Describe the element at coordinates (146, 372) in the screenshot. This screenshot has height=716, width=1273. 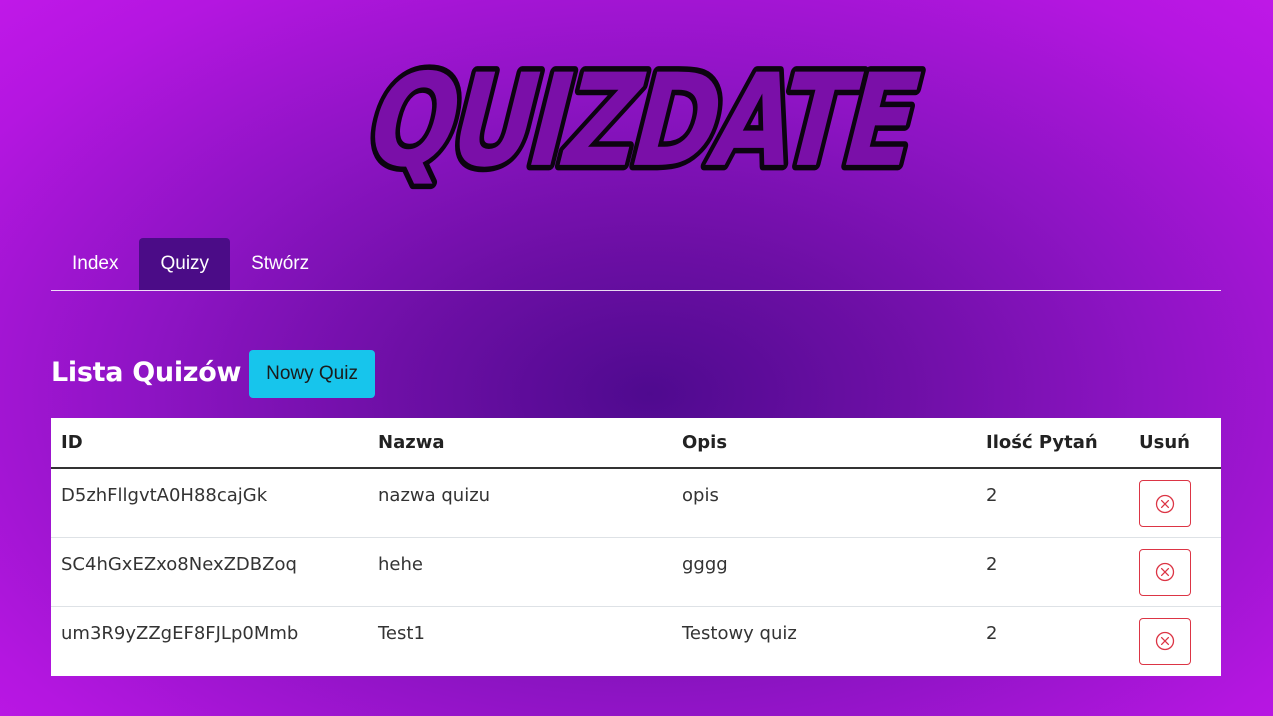
I see `page-title: Lista Quizów` at that location.